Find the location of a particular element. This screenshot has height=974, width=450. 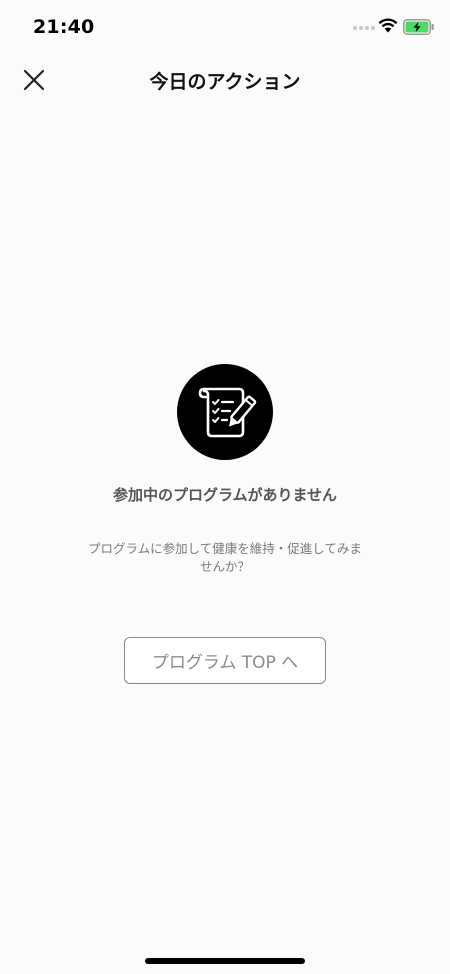

nav-bar: 今日のアクション is located at coordinates (225, 79).